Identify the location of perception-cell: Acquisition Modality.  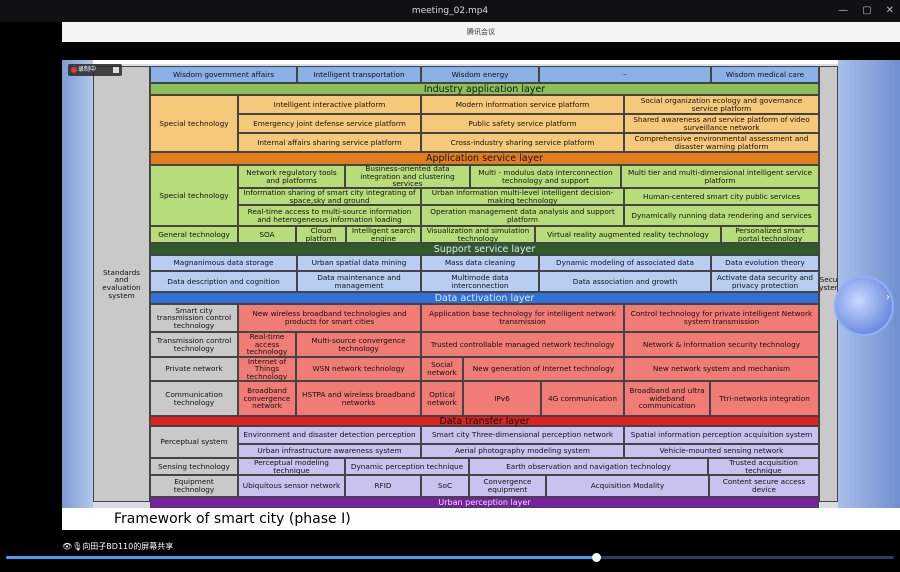
(627, 486).